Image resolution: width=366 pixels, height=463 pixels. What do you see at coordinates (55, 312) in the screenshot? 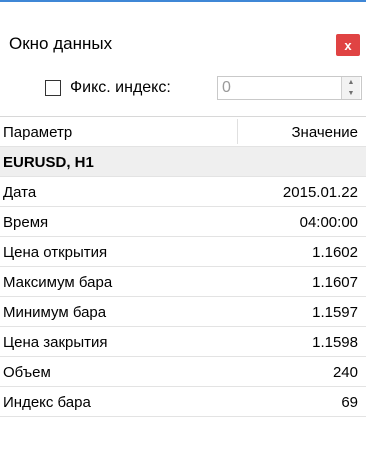
I see `row-param: Минимум бара` at bounding box center [55, 312].